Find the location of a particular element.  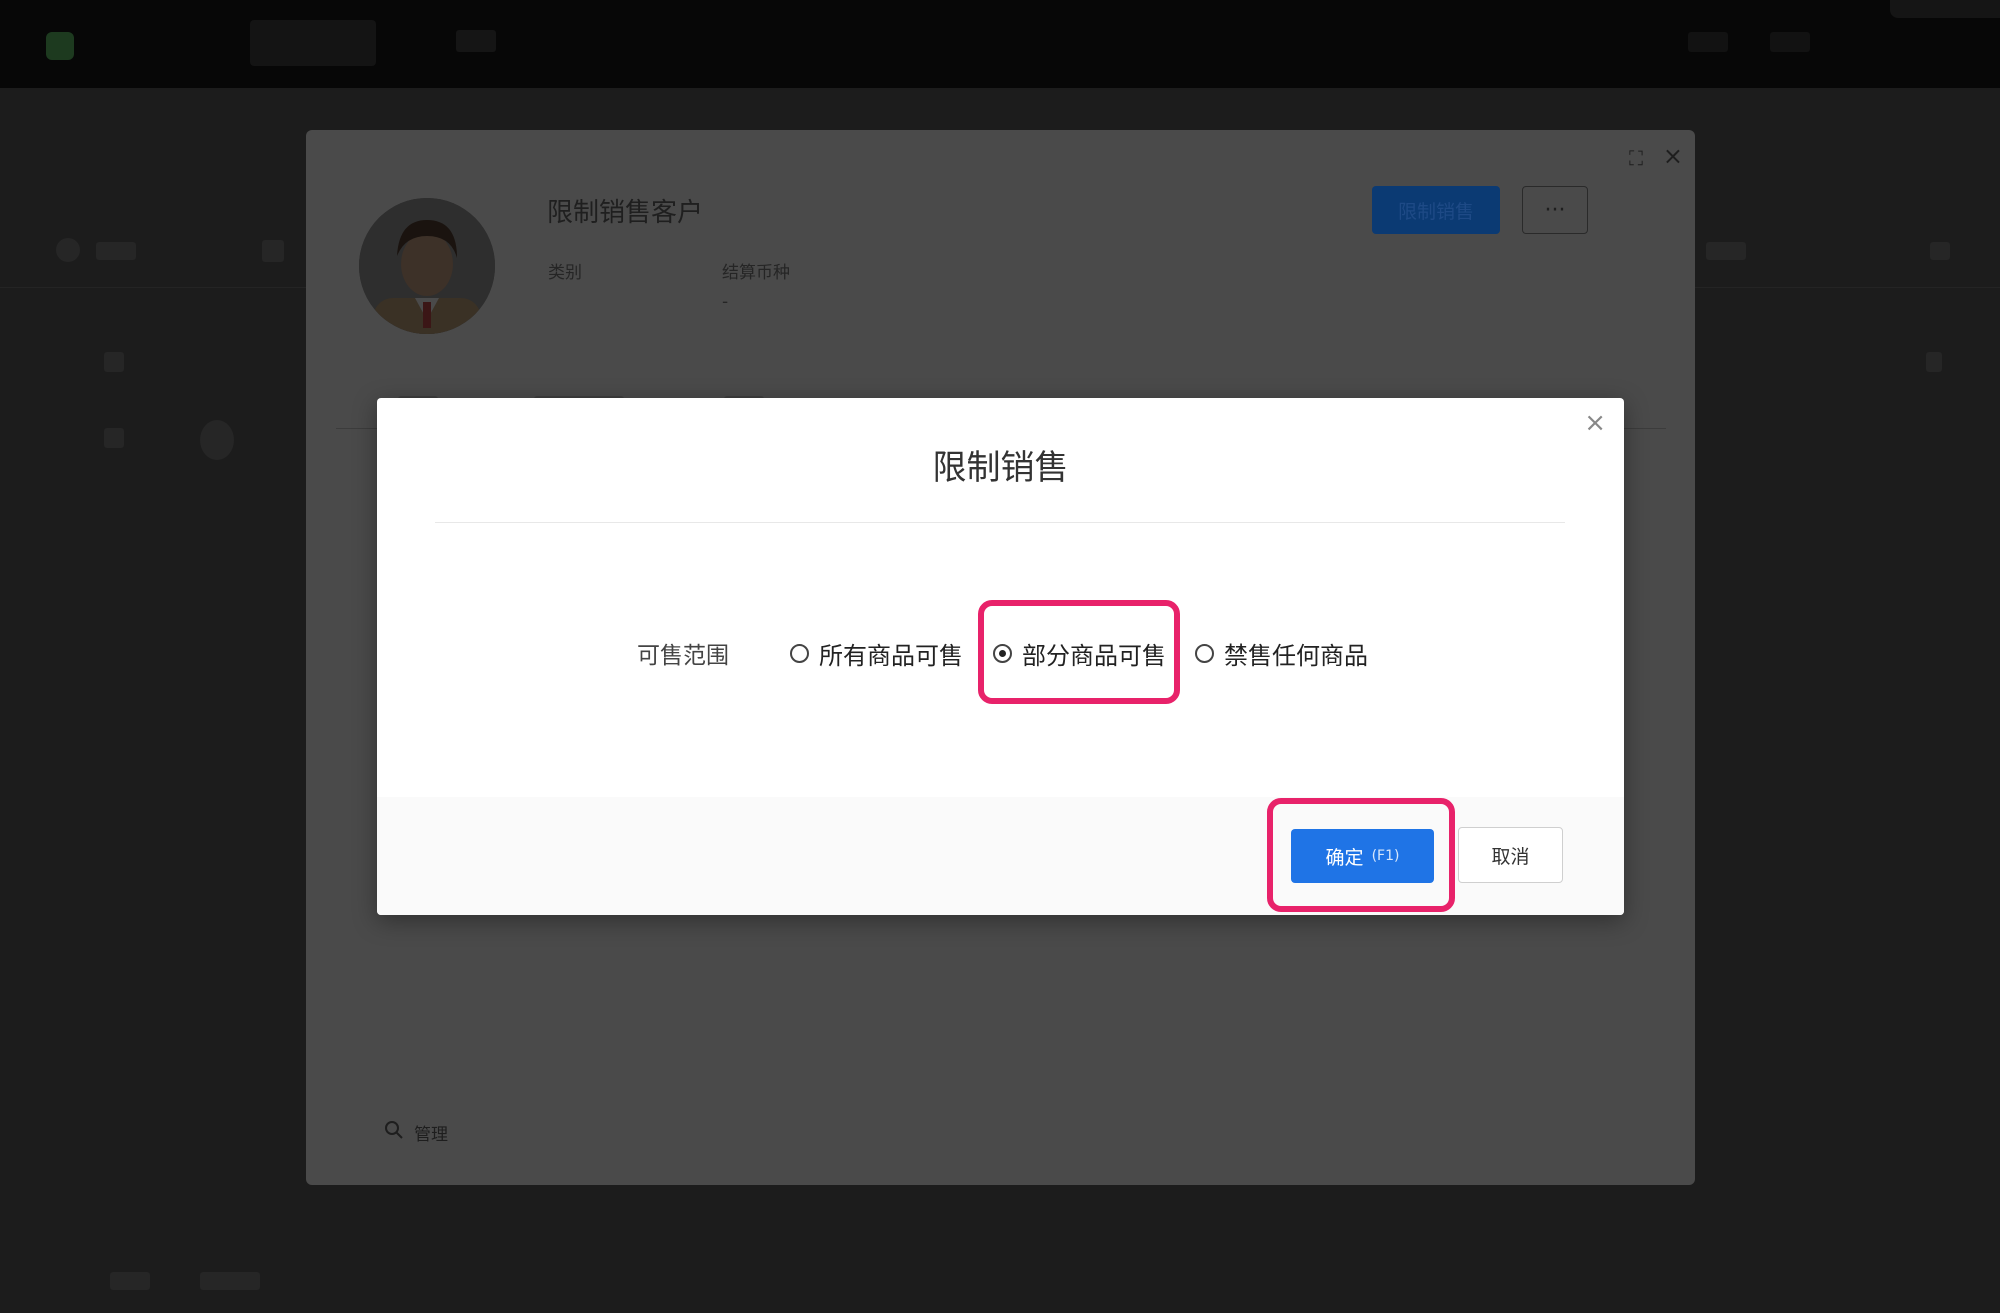

radio-label: 禁售任何商品 is located at coordinates (1296, 653).